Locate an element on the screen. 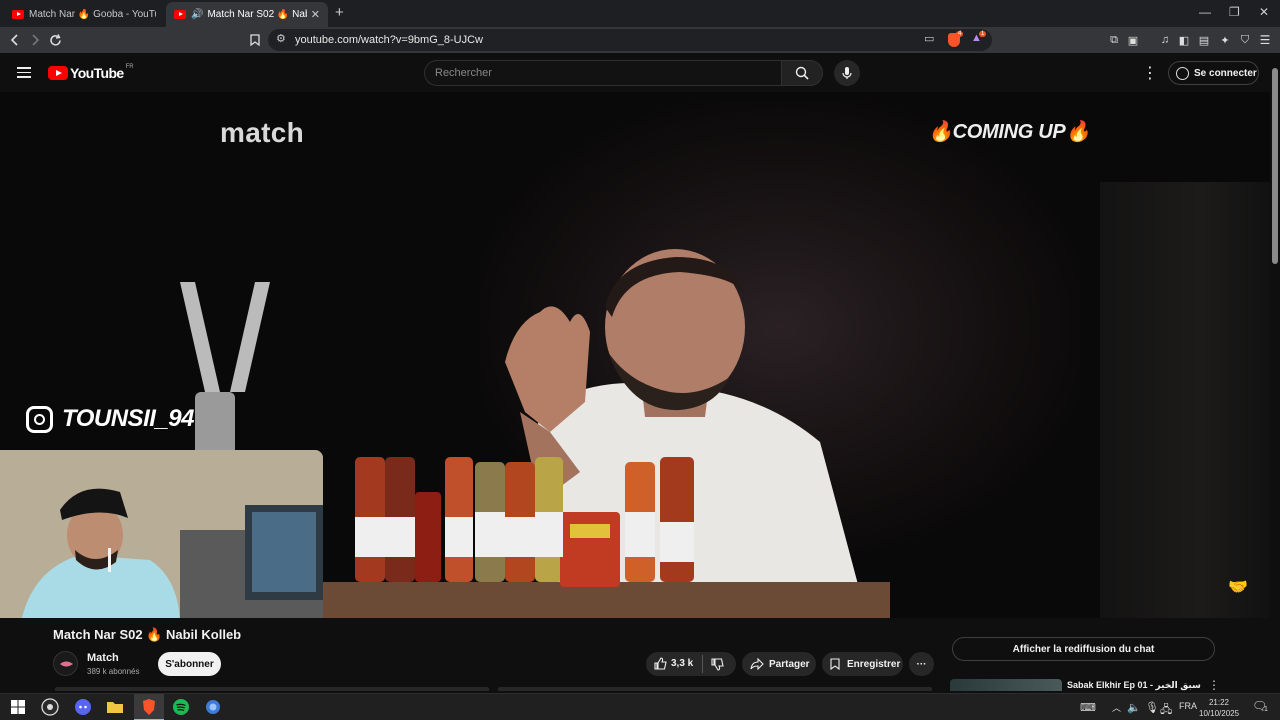  network-icon: 🖧 is located at coordinates (1166, 710).